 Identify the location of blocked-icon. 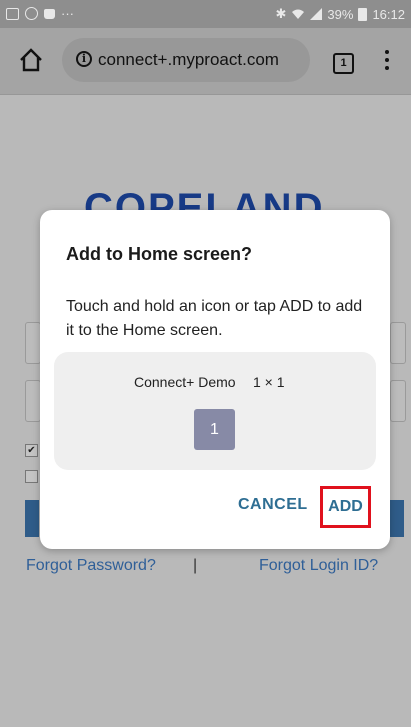
(31, 13).